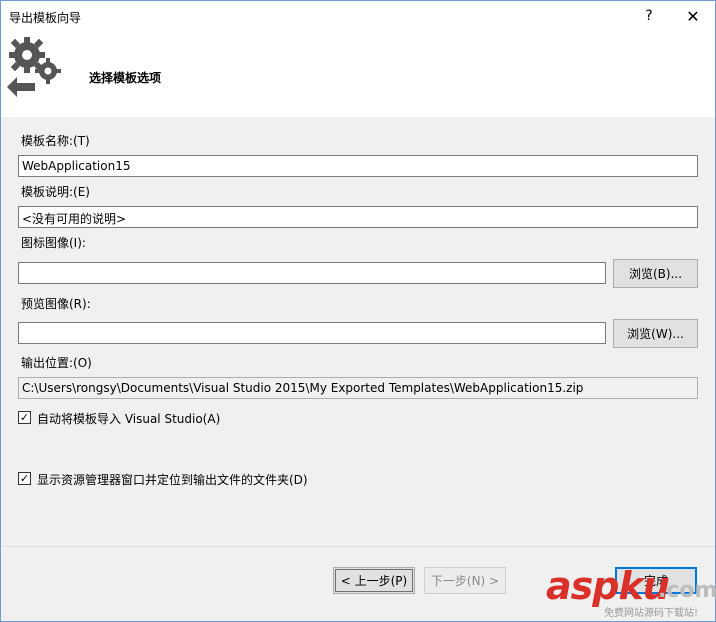 This screenshot has width=716, height=622. Describe the element at coordinates (56, 304) in the screenshot. I see `preview-image-label: 预览图像(R):` at that location.